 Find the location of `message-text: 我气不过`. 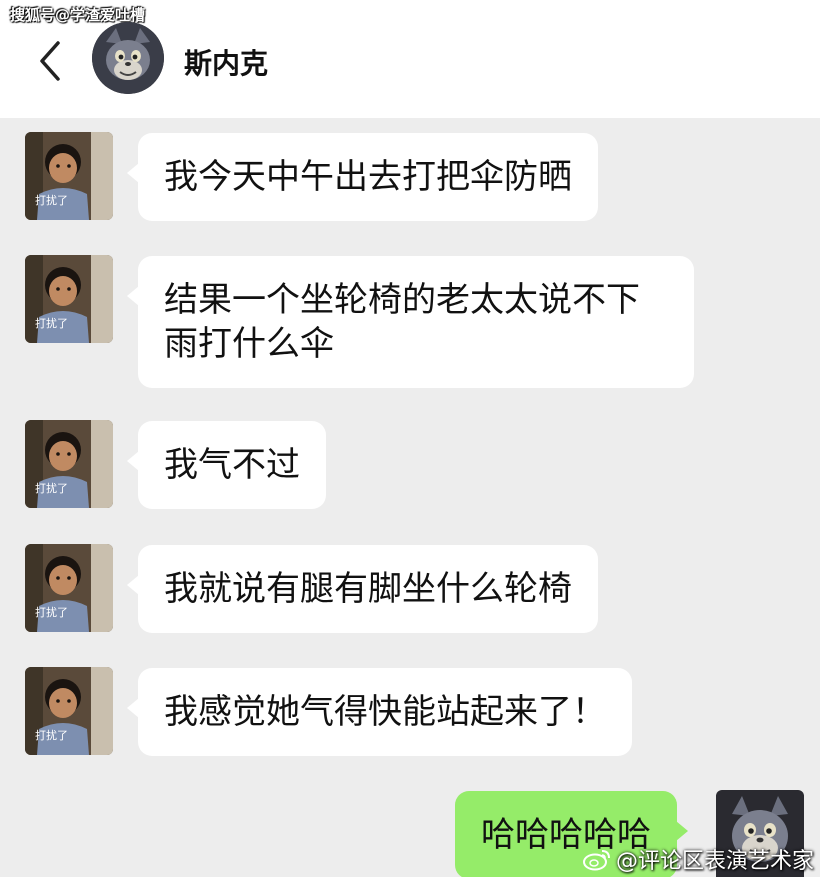

message-text: 我气不过 is located at coordinates (232, 465).